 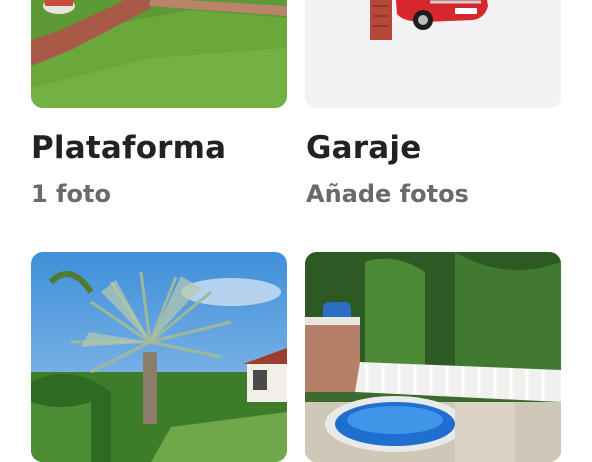 What do you see at coordinates (387, 194) in the screenshot?
I see `room-add-photos-link-garaje: Añade fotos` at bounding box center [387, 194].